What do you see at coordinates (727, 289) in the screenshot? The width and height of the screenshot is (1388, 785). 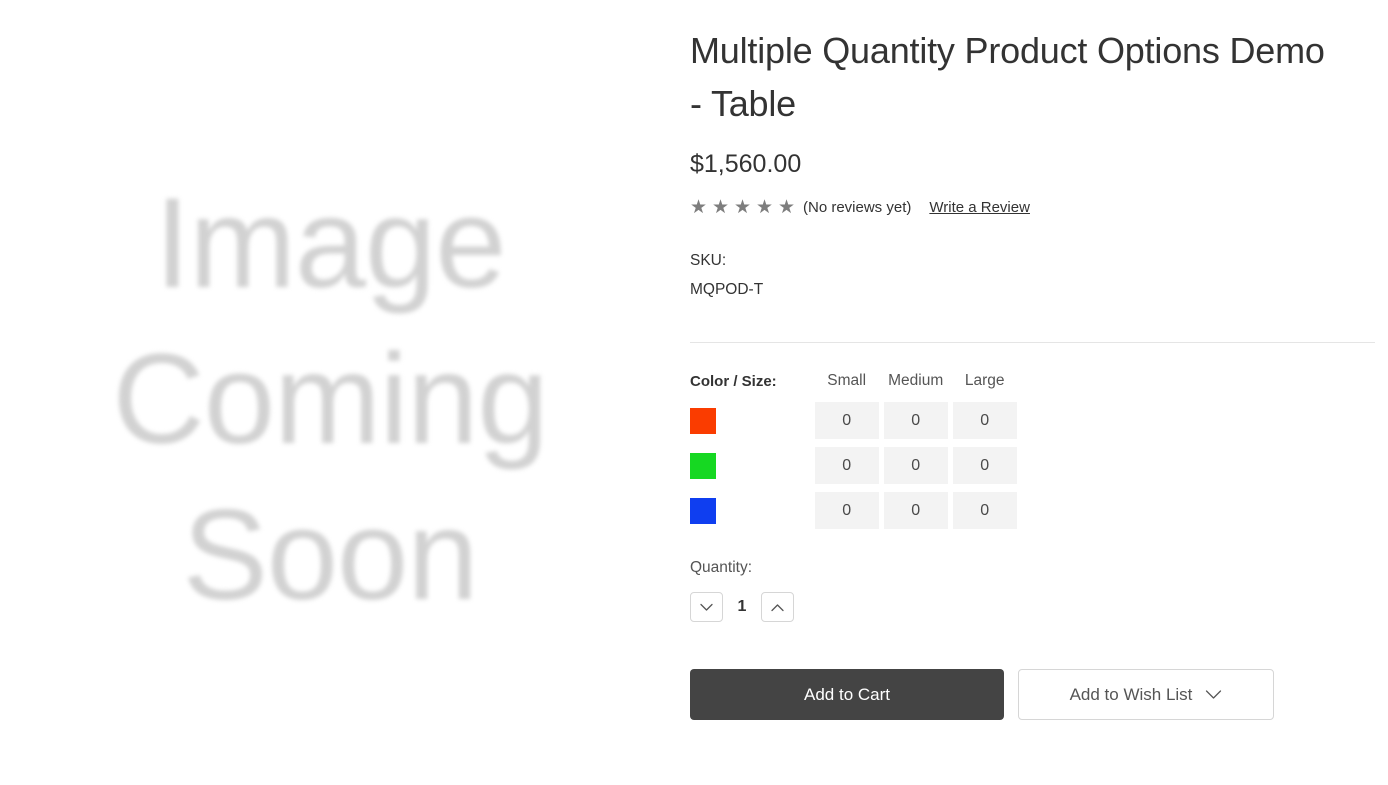 I see `sku-value: MQPOD-T` at bounding box center [727, 289].